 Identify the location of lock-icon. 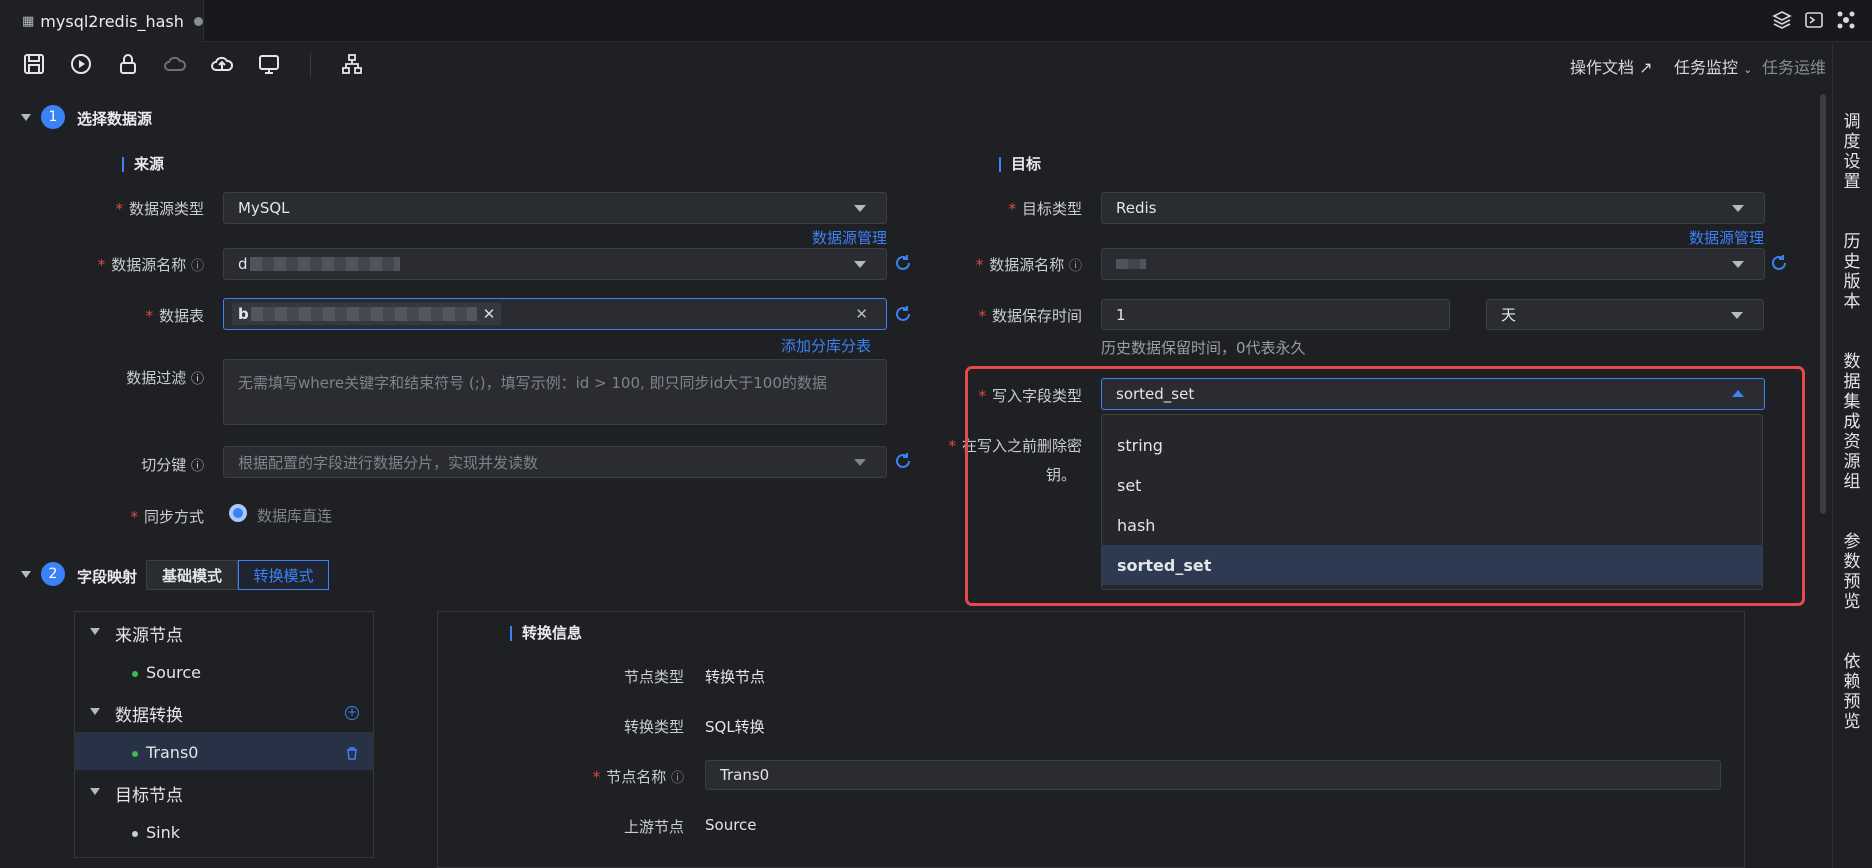
(129, 65).